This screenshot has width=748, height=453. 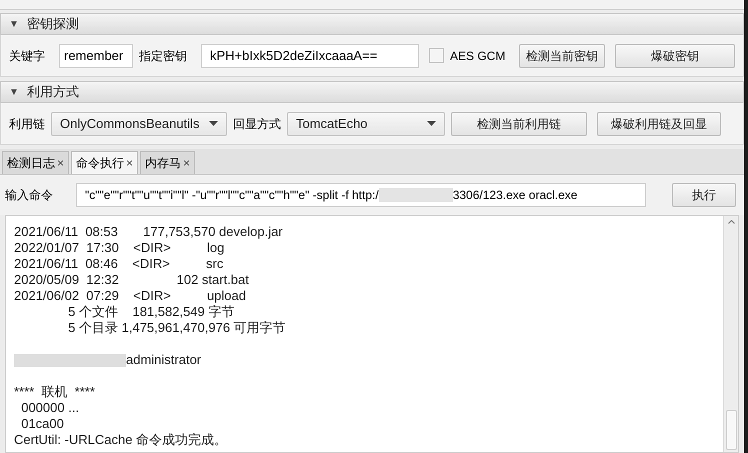 I want to click on command-label: 输入命令, so click(x=29, y=195).